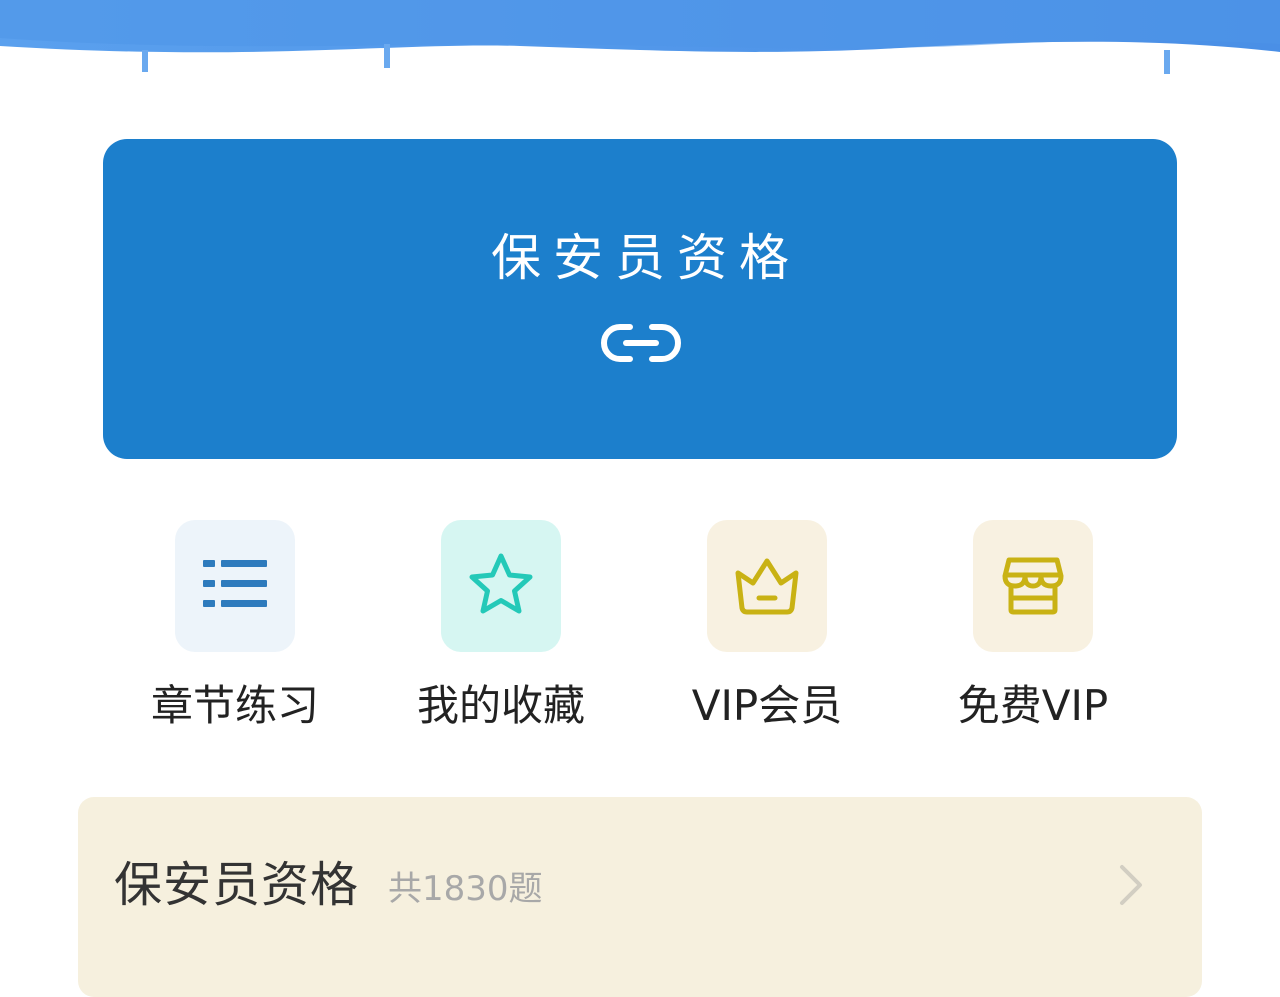 The height and width of the screenshot is (997, 1280). I want to click on chapter-practice-label: 章节练习, so click(234, 705).